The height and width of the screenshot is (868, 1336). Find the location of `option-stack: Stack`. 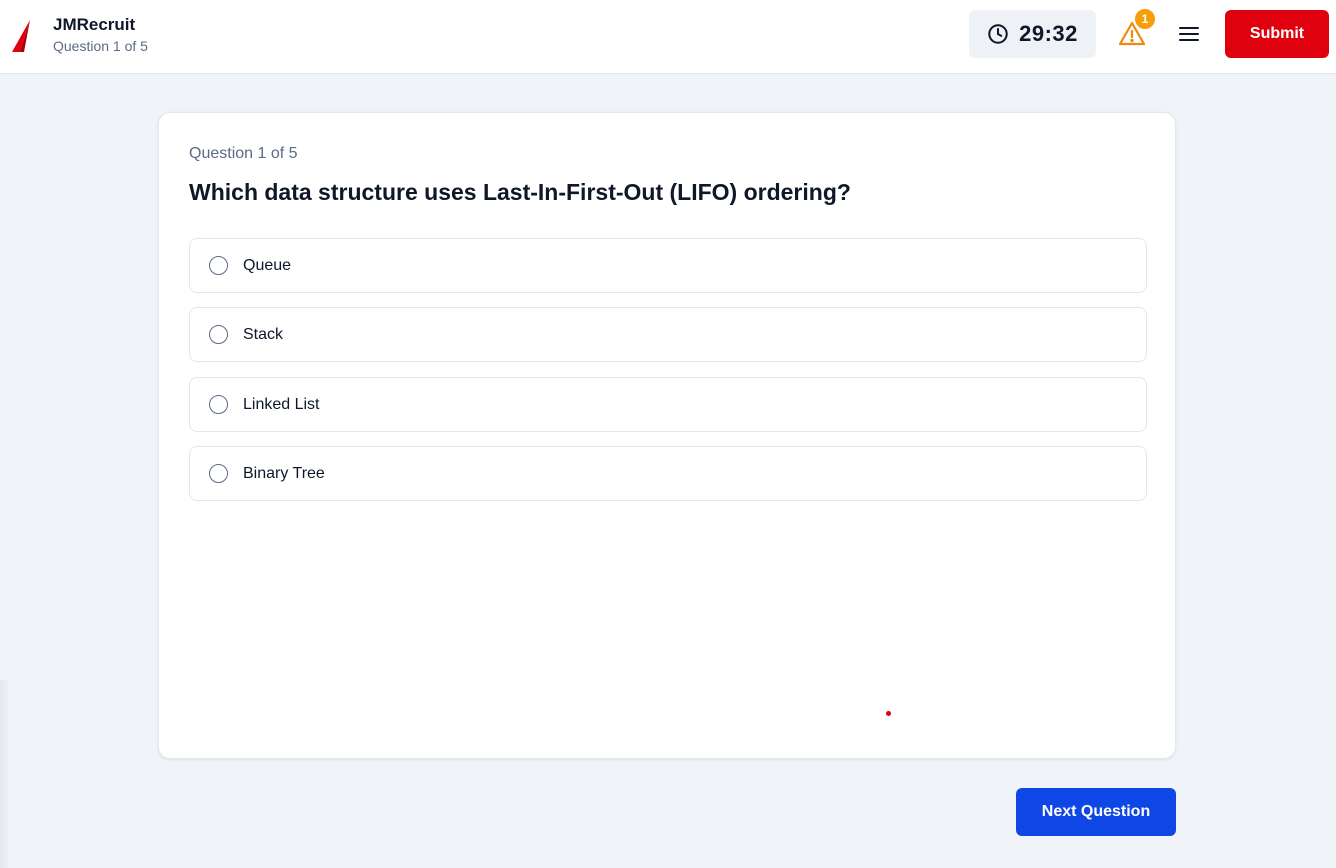

option-stack: Stack is located at coordinates (668, 334).